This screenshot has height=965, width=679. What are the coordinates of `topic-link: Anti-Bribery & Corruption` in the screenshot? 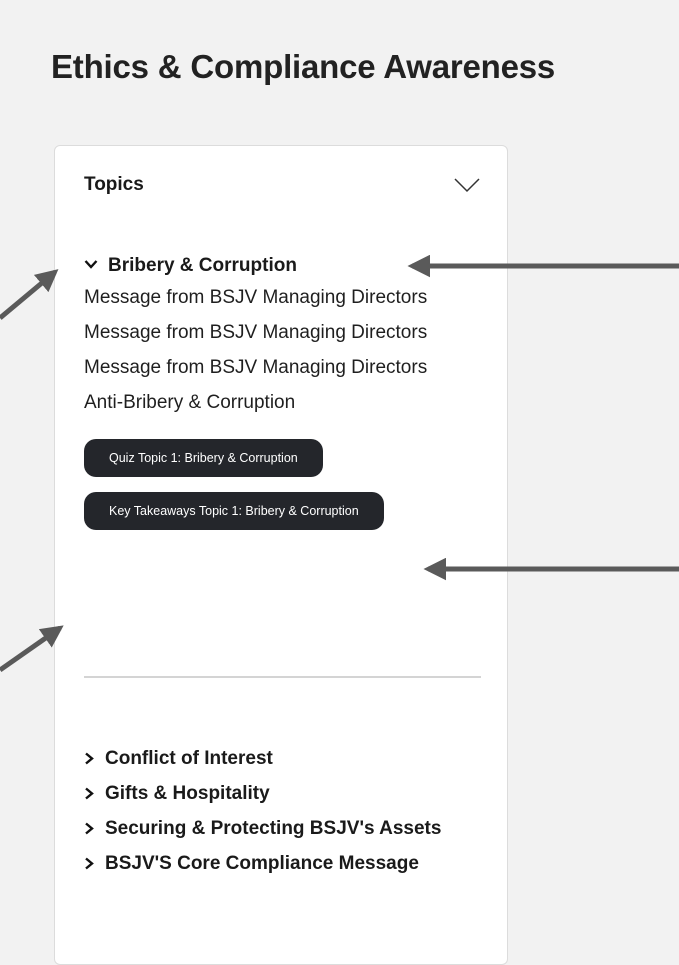 It's located at (264, 402).